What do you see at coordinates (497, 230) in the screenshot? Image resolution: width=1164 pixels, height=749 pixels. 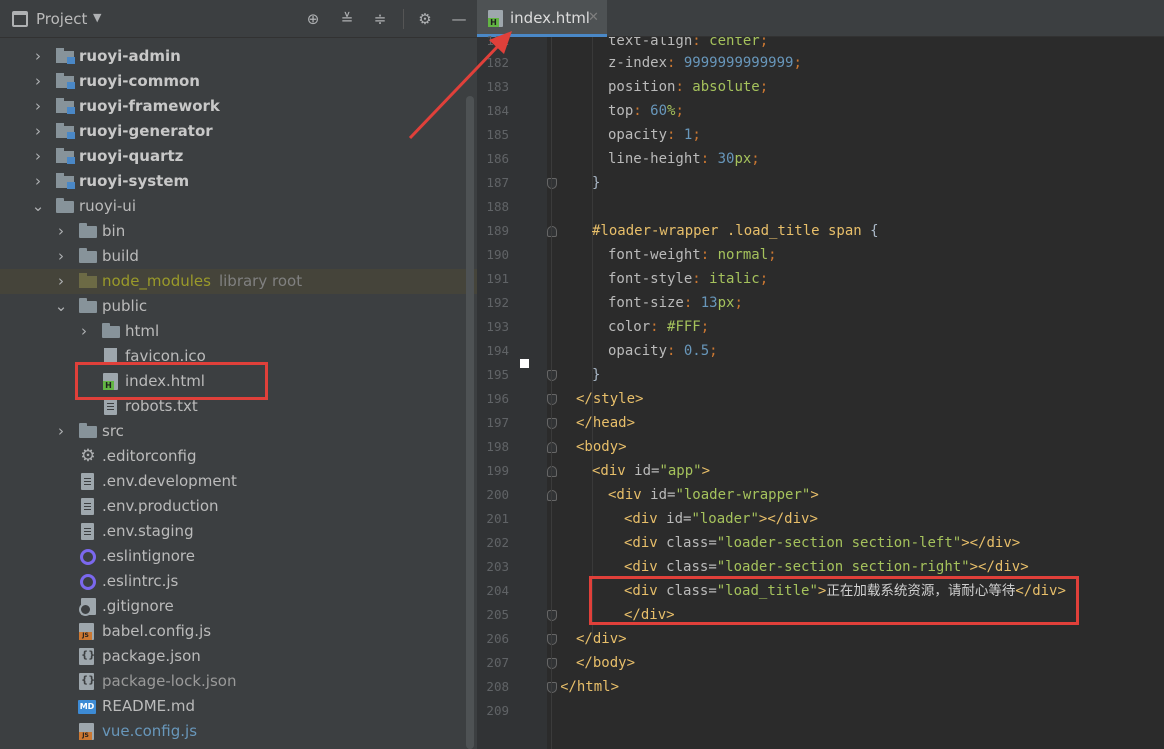 I see `line-number: 189` at bounding box center [497, 230].